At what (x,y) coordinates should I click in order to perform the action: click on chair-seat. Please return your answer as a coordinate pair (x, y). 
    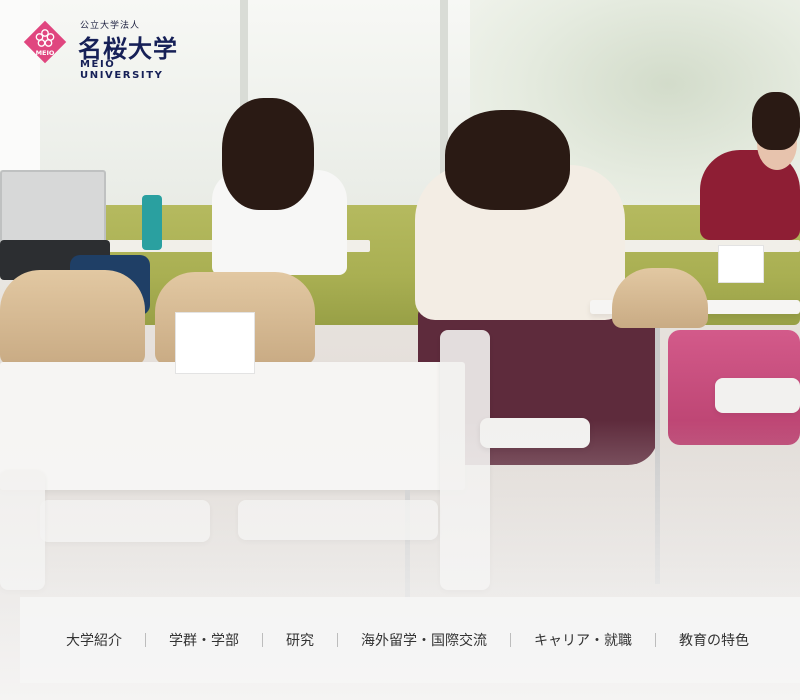
    Looking at the image, I should click on (757, 395).